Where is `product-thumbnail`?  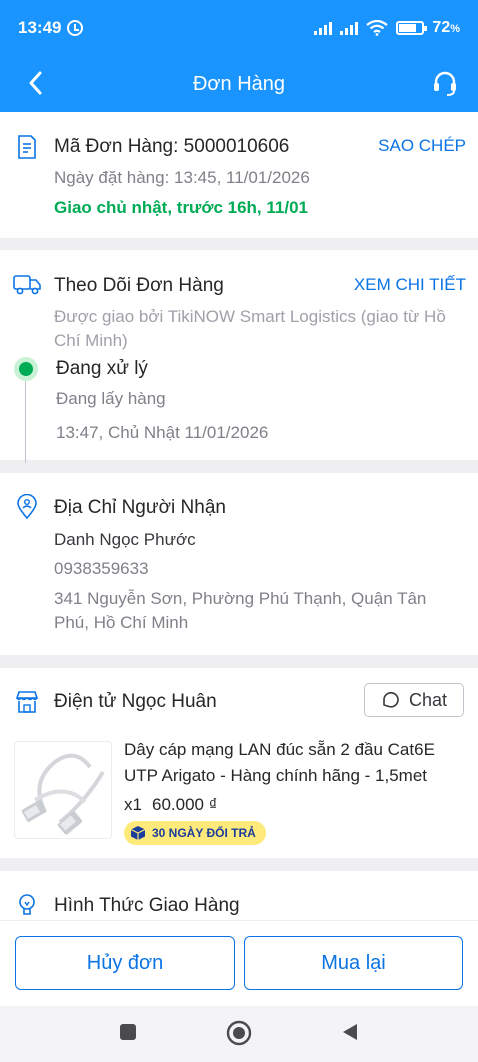
product-thumbnail is located at coordinates (63, 790).